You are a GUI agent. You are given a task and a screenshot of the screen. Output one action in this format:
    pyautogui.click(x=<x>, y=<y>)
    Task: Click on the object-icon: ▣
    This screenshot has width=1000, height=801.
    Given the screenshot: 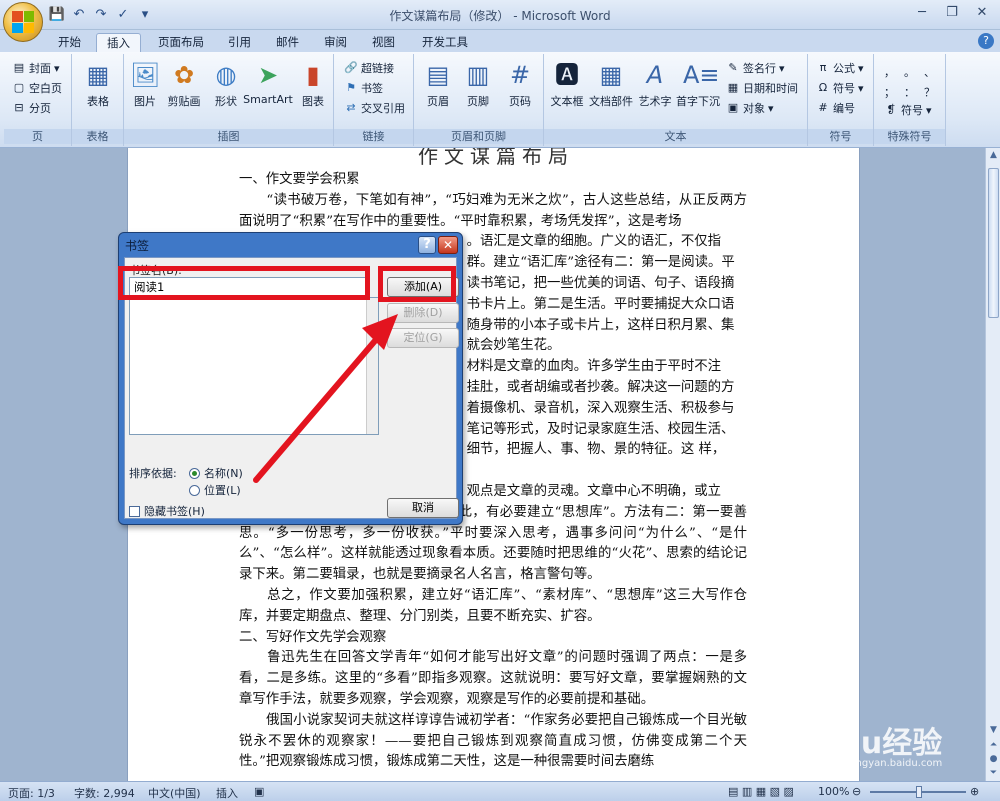 What is the action you would take?
    pyautogui.click(x=733, y=107)
    